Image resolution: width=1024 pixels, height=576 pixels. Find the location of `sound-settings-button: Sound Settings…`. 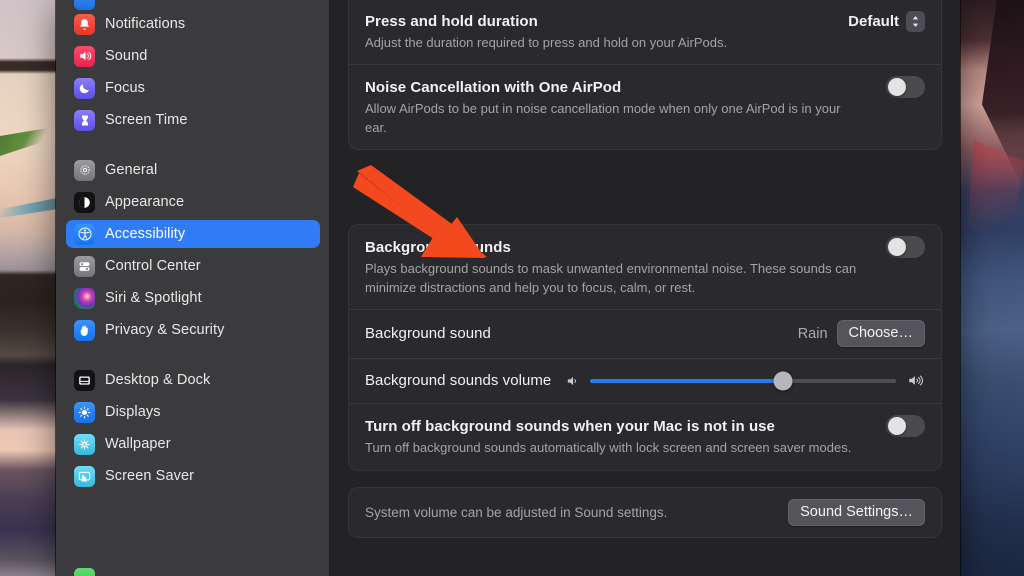

sound-settings-button: Sound Settings… is located at coordinates (856, 512).